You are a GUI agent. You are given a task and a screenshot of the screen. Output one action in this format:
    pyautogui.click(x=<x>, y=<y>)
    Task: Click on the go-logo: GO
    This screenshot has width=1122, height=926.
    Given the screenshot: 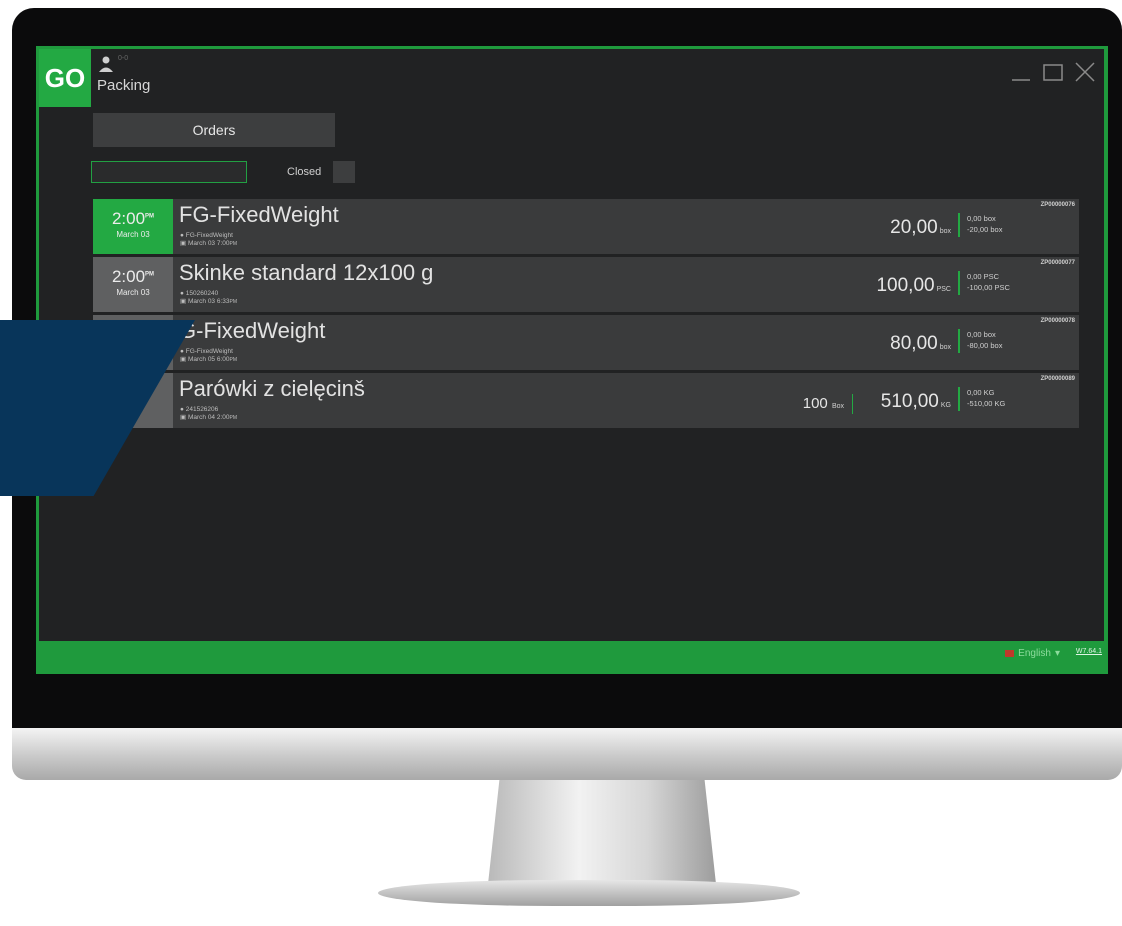 What is the action you would take?
    pyautogui.click(x=65, y=78)
    